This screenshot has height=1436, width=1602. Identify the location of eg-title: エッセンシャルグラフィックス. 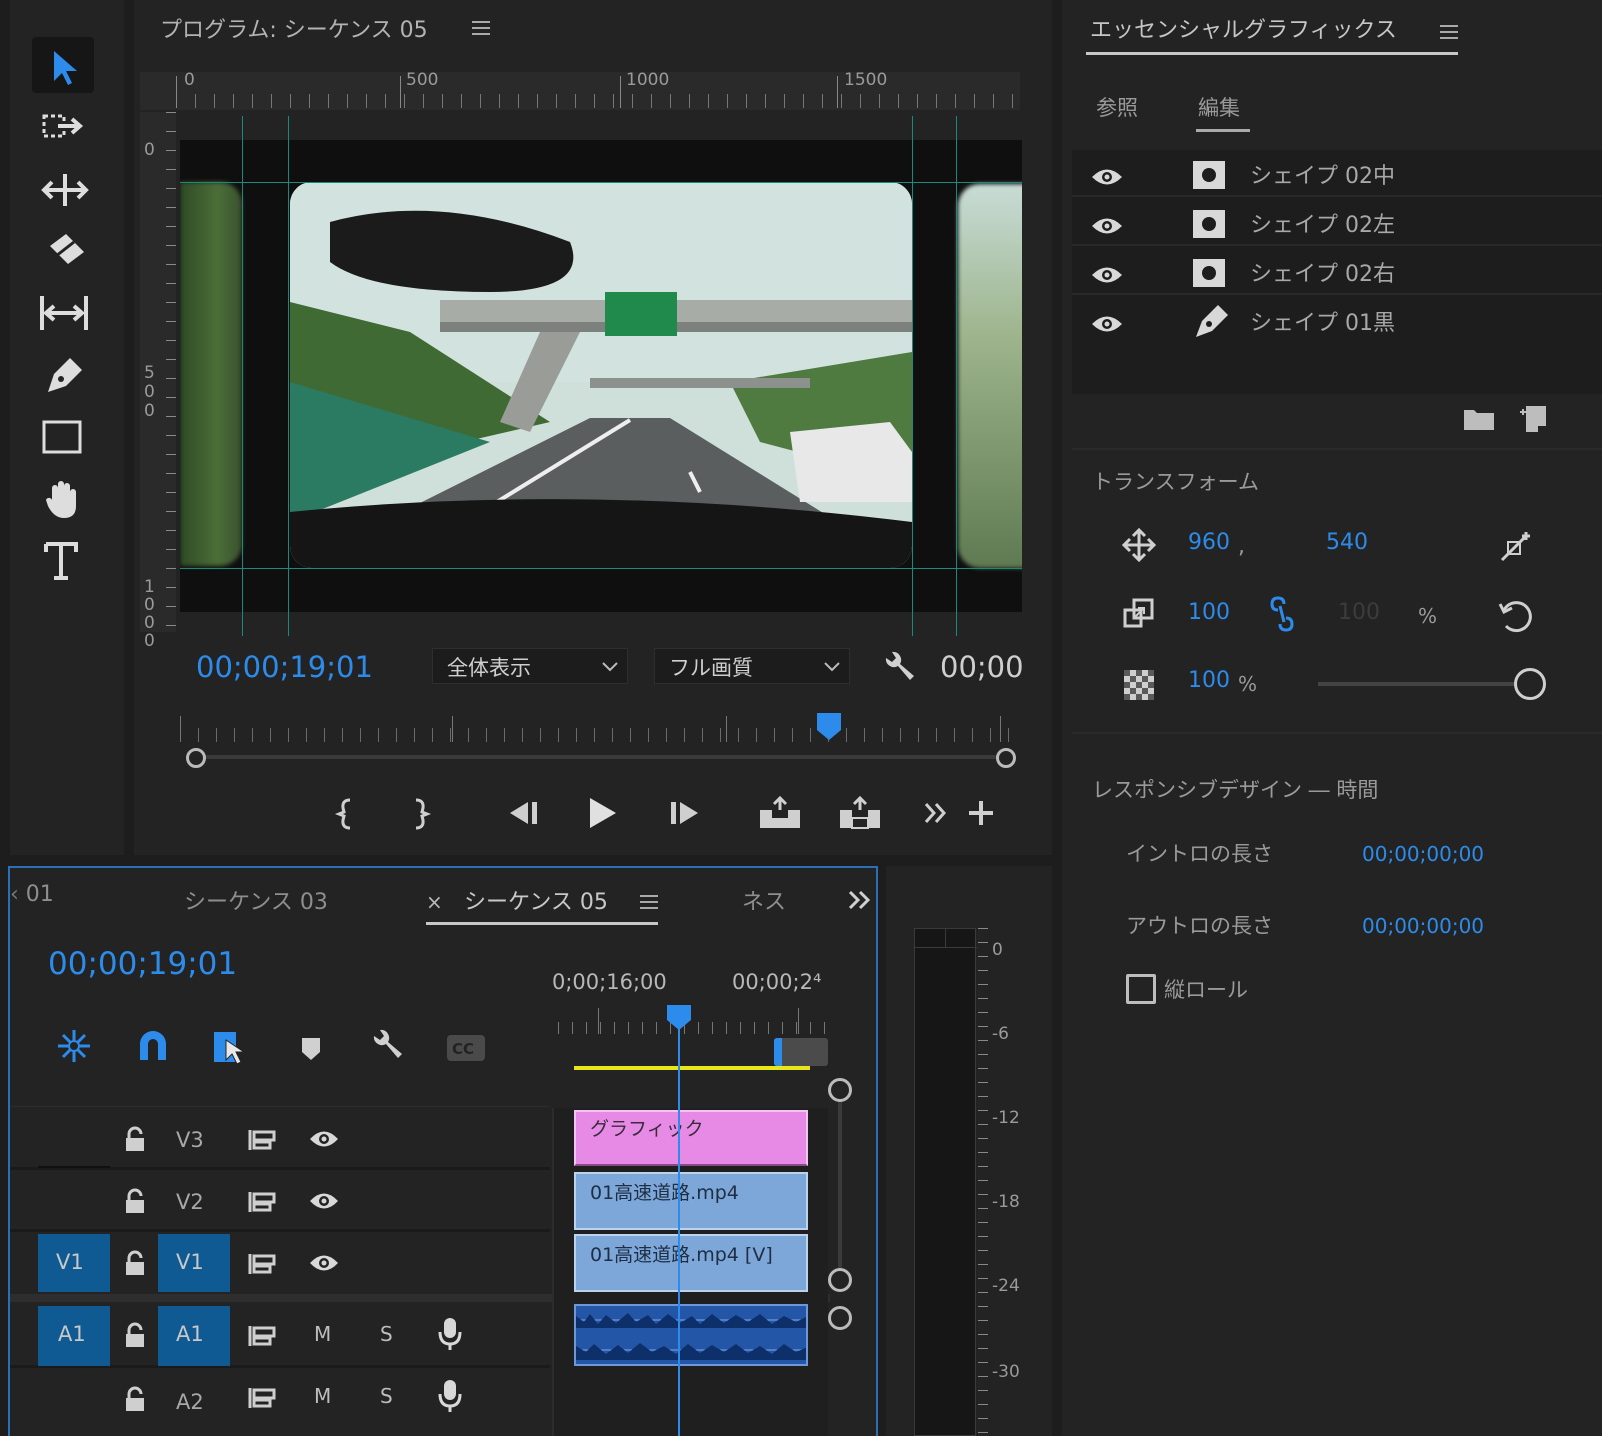
(1243, 28).